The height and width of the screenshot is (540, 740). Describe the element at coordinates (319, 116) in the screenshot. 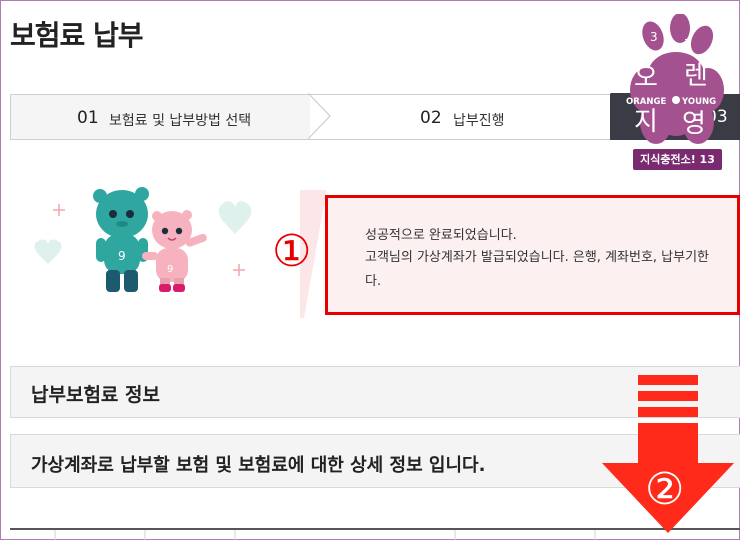

I see `step-separator-icon` at that location.